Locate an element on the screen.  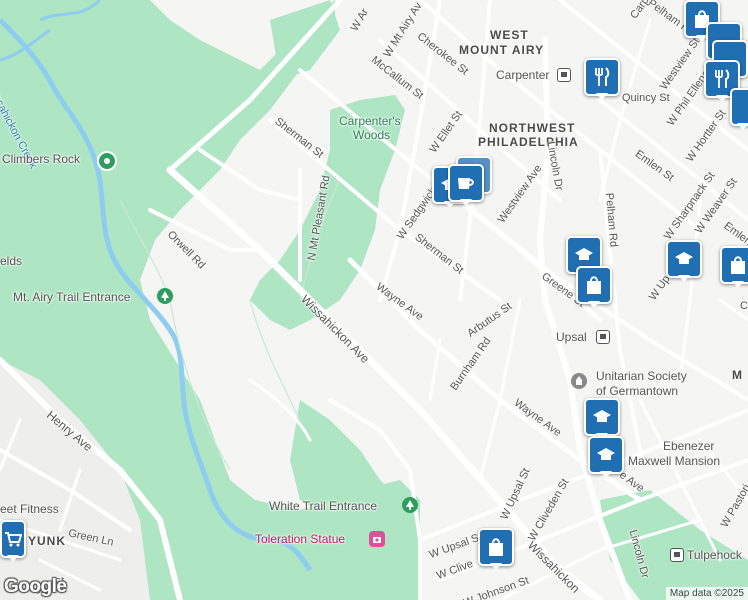
poi-label-white-trail: White Trail Entrance is located at coordinates (323, 506).